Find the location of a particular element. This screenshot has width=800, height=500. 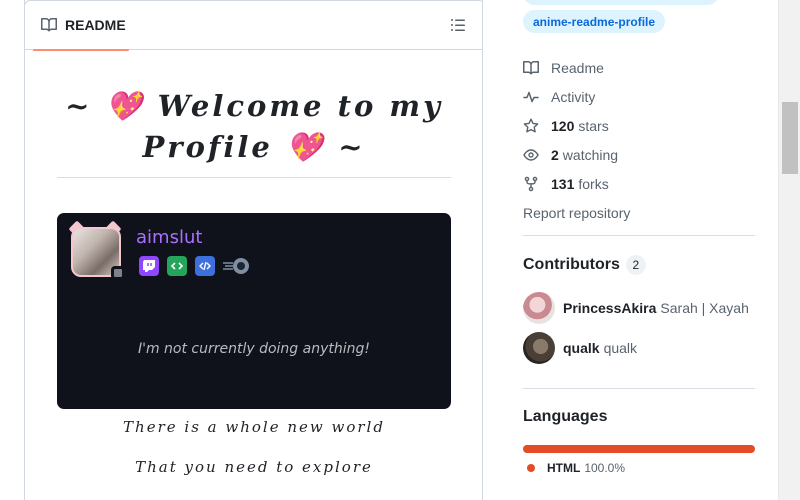

tab-readme-label: README is located at coordinates (95, 25).